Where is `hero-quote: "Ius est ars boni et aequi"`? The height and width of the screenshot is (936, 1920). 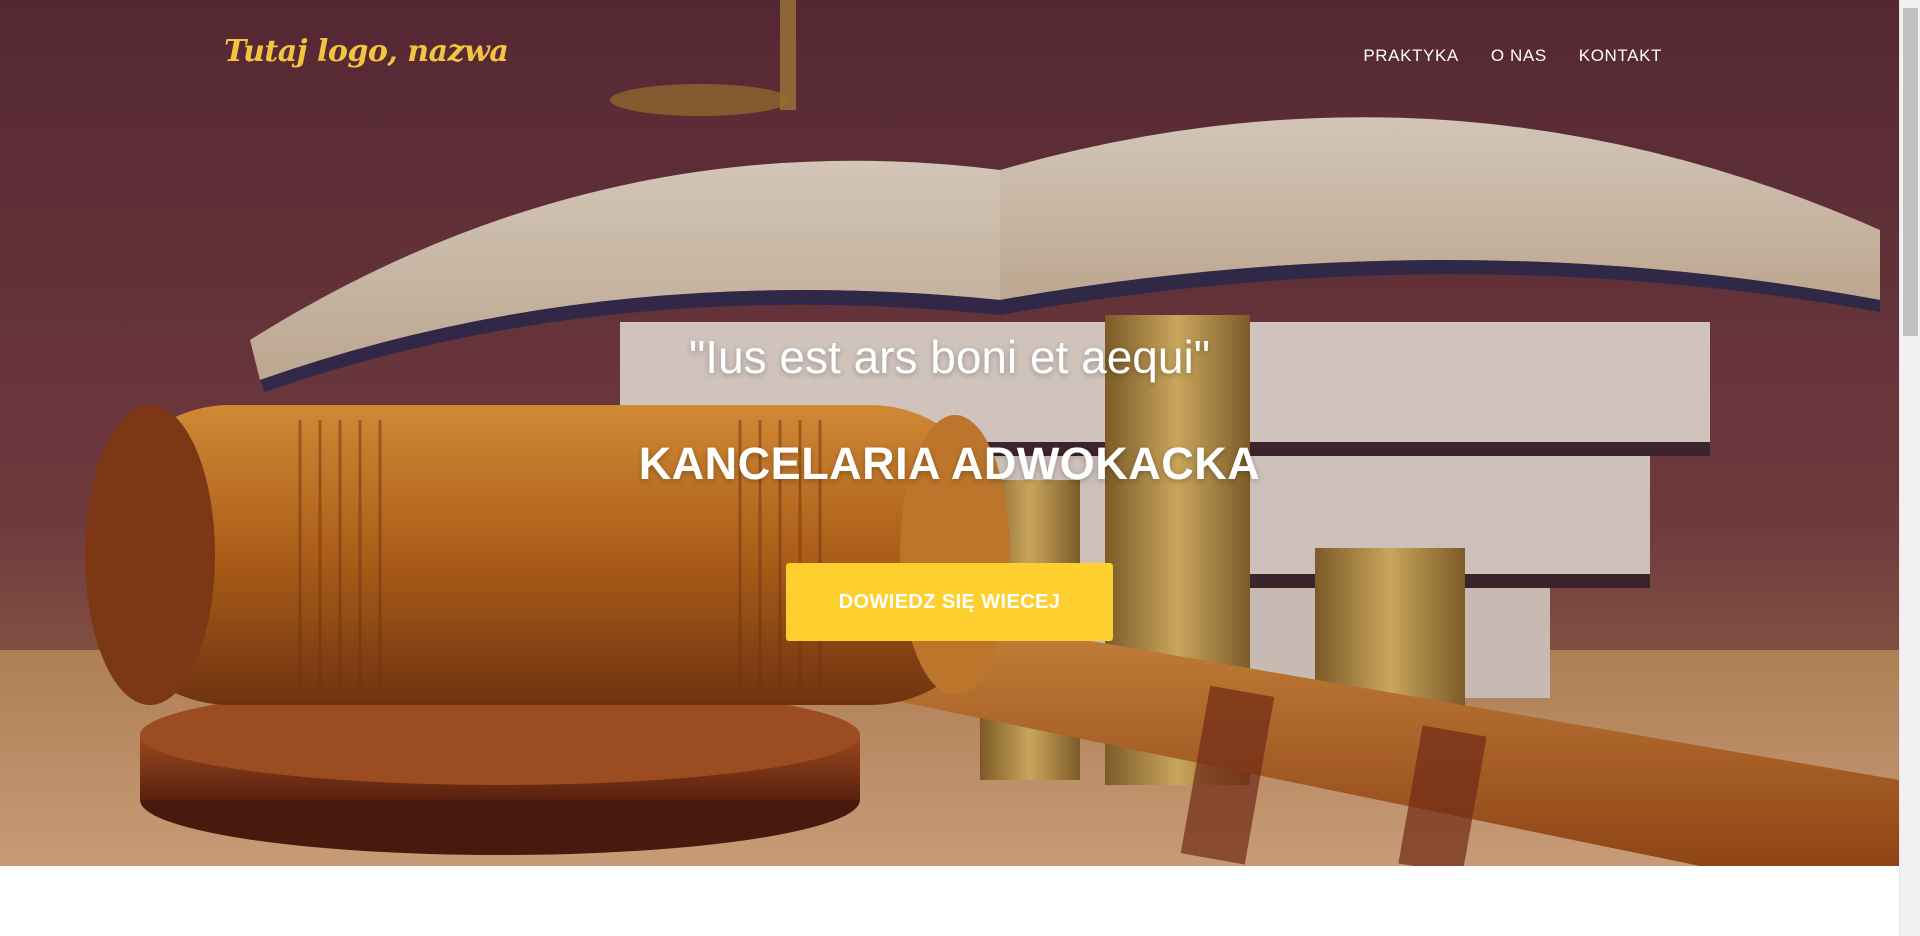 hero-quote: "Ius est ars boni et aequi" is located at coordinates (949, 357).